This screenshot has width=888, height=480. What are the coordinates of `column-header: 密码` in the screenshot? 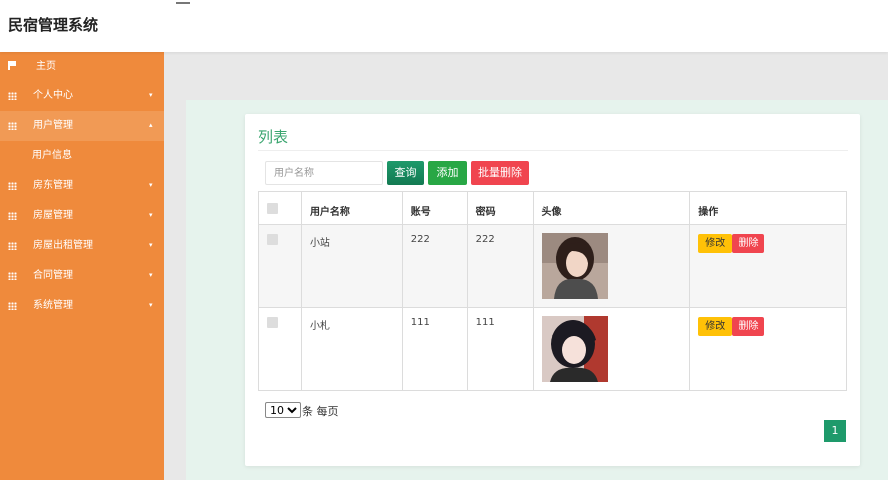 It's located at (500, 208).